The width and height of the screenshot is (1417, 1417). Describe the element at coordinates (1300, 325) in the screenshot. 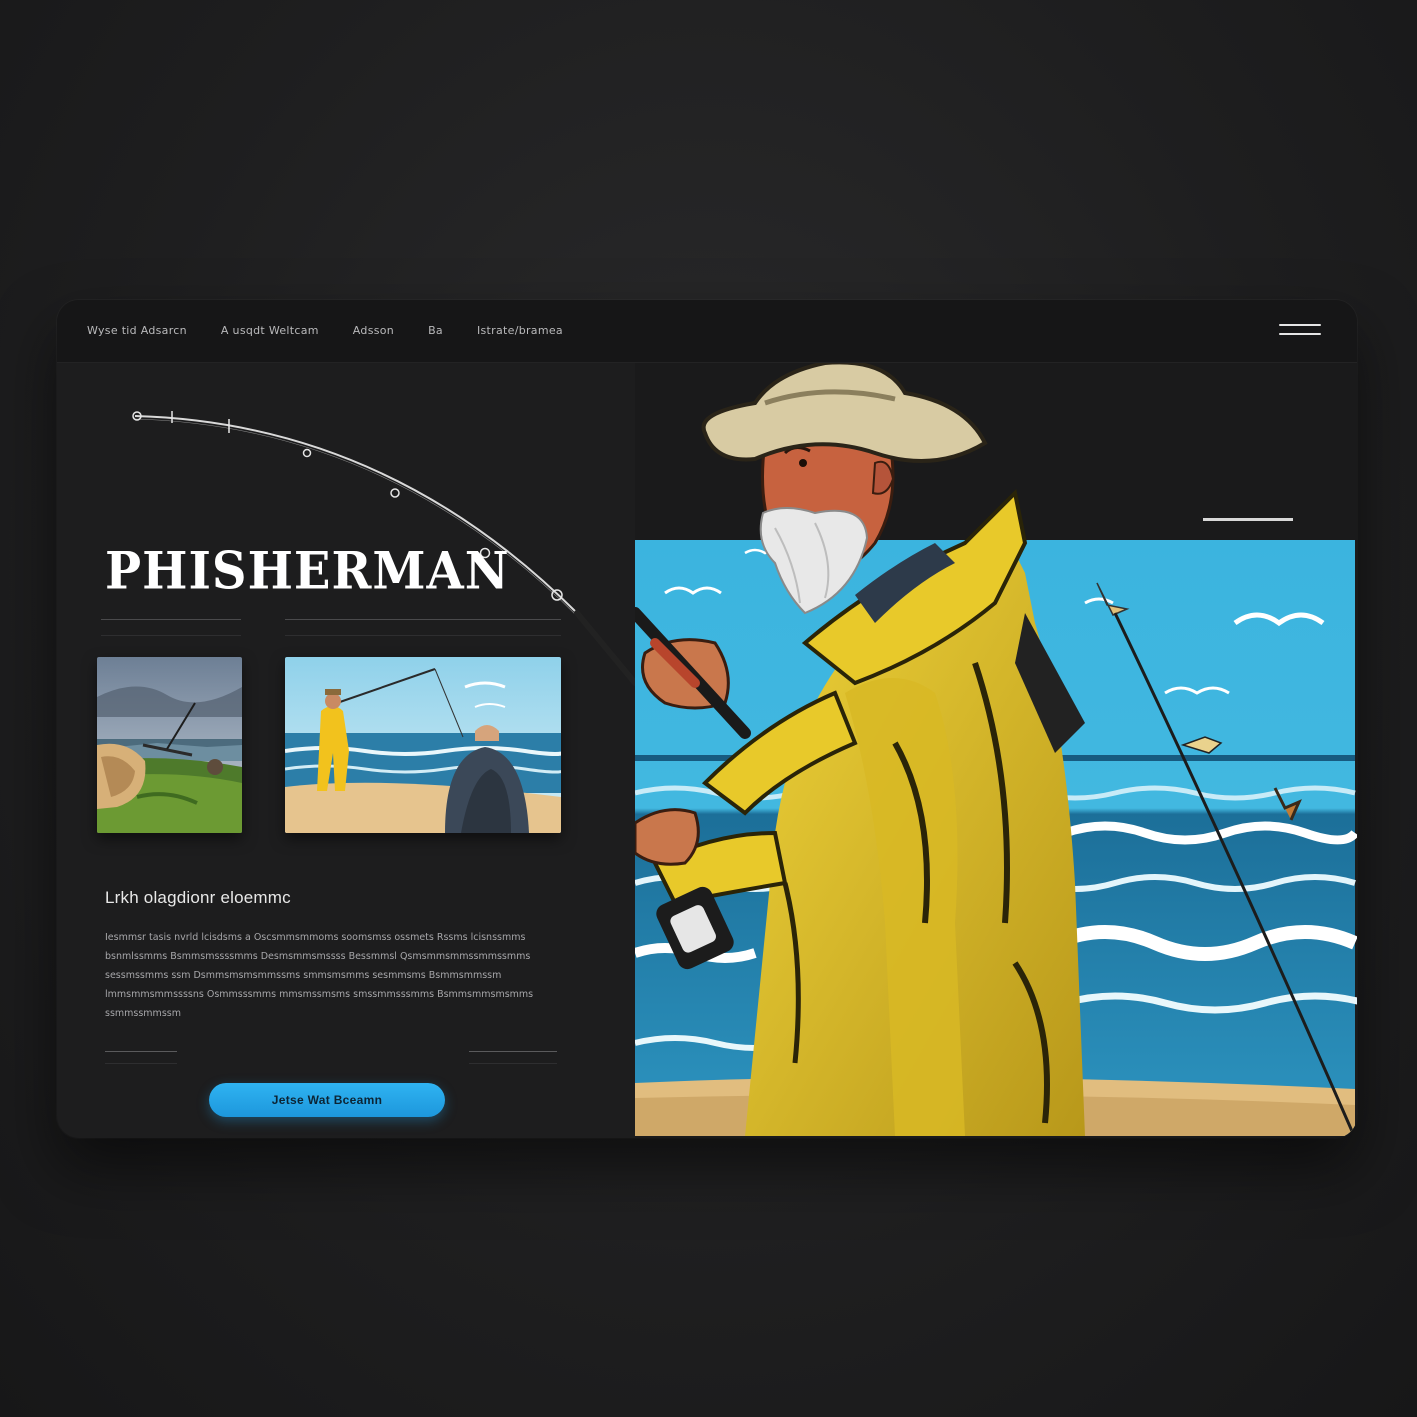

I see `hamburger-line-top` at that location.